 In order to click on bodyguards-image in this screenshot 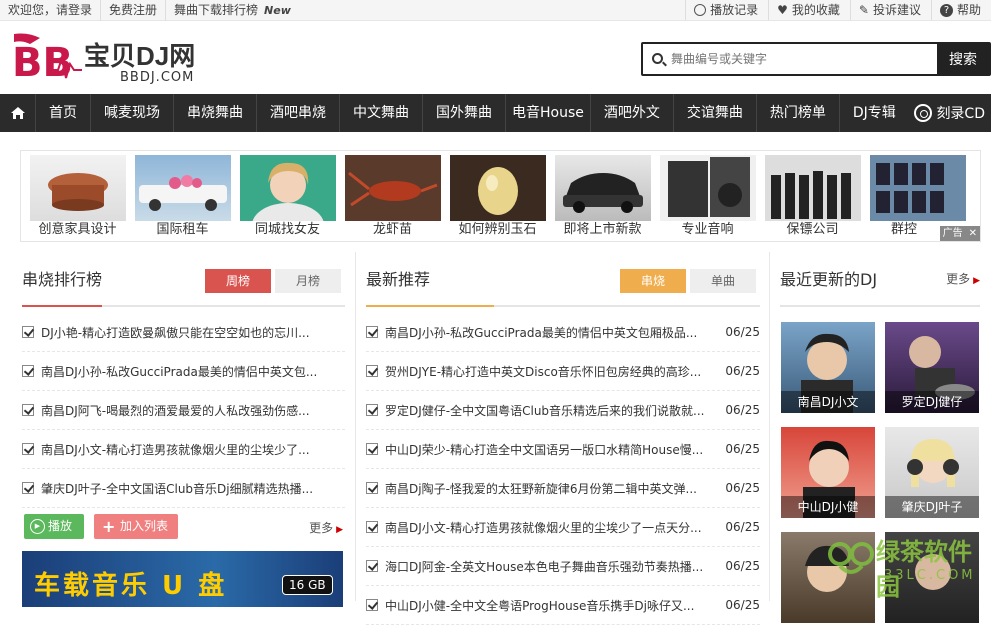, I will do `click(812, 188)`.